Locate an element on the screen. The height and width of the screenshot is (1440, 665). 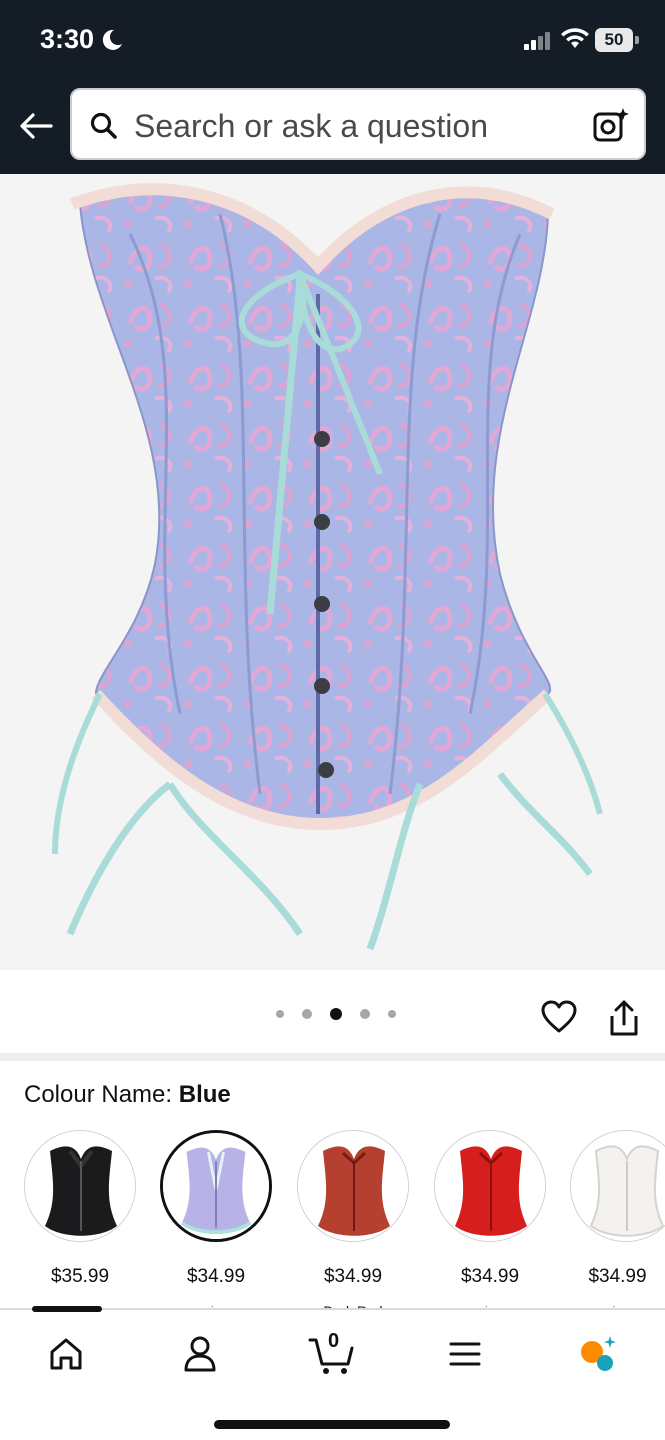
colour-name-value: Blue is located at coordinates (204, 1094).